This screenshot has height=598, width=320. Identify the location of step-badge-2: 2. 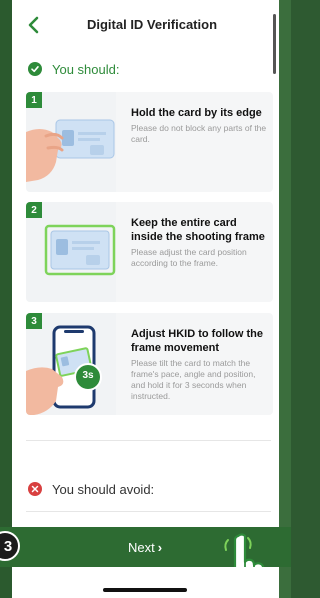
(34, 210).